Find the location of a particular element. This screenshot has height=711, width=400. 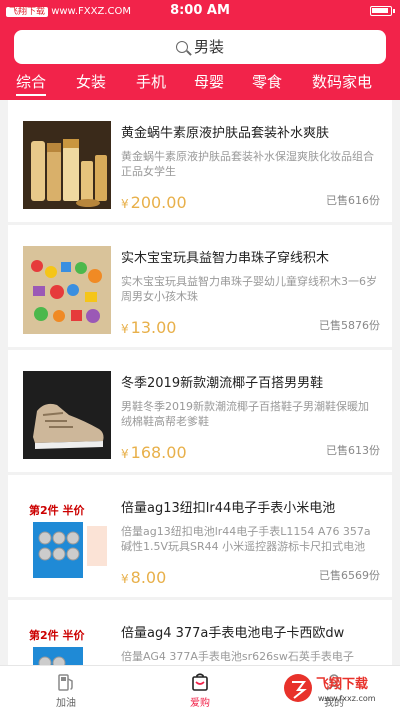

tab-shop: 爱购 is located at coordinates (200, 688).